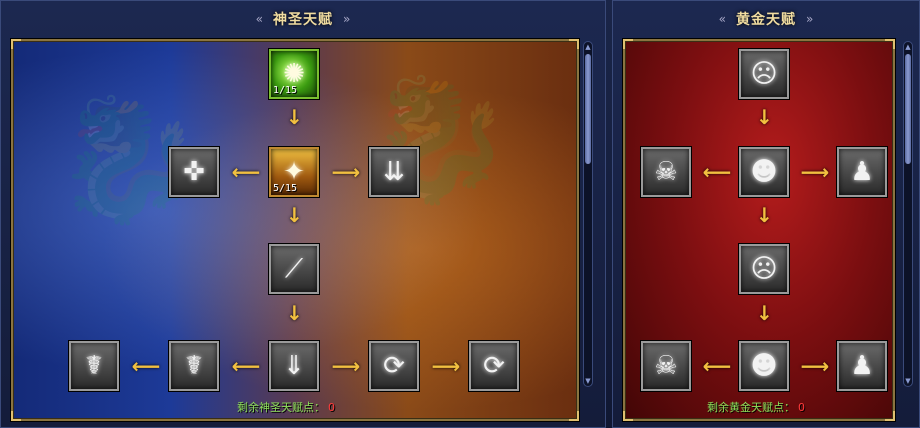  I want to click on talent-node-blade-shard: ⟋, so click(294, 269).